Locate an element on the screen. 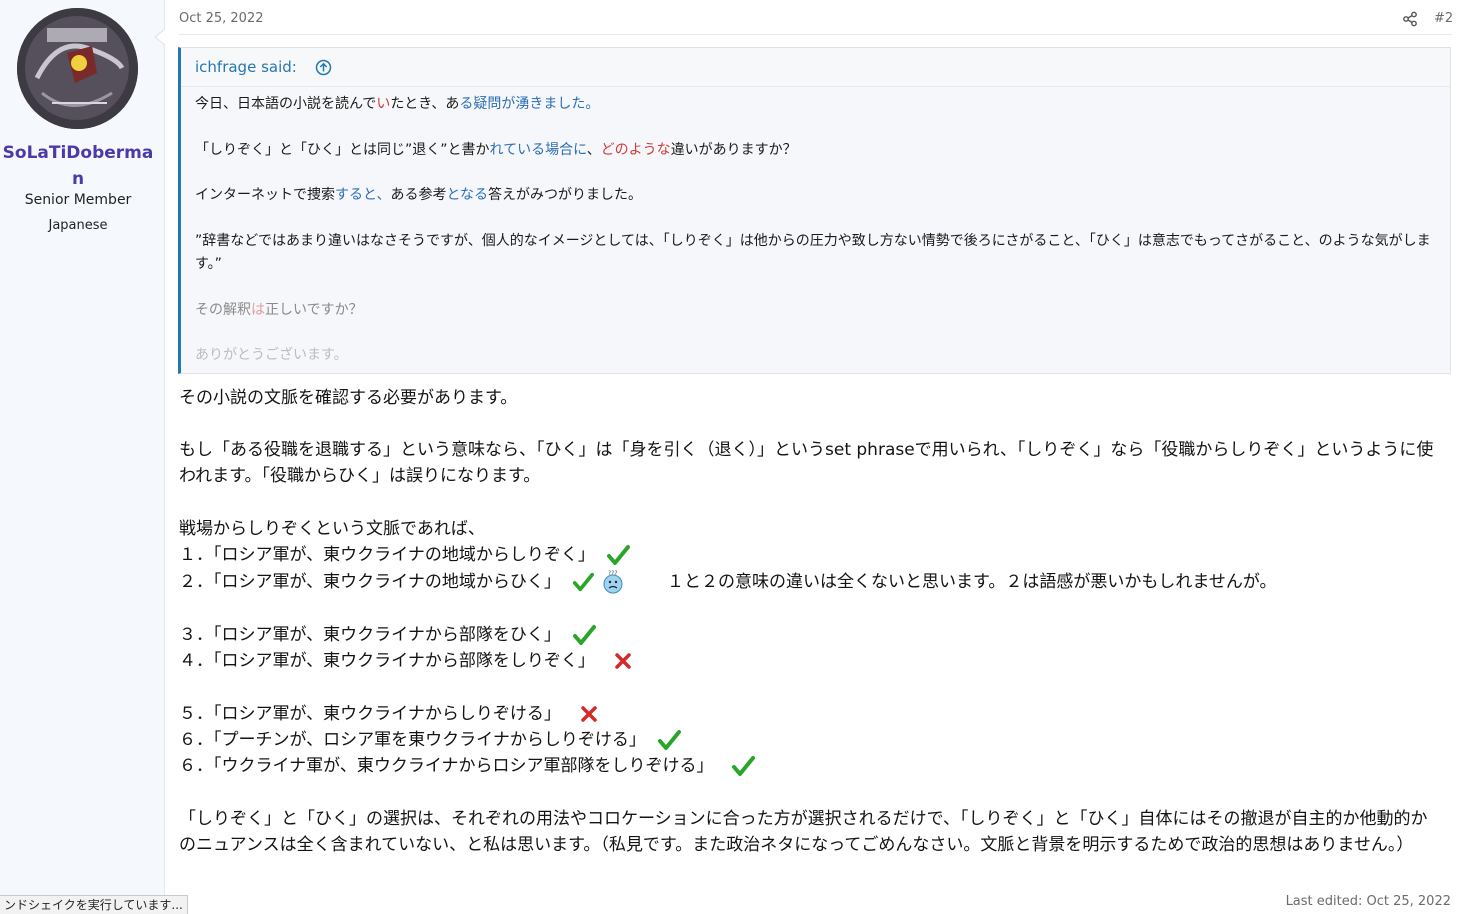 This screenshot has width=1460, height=914. user-sidebar: SoLaTiDoberma n Senior Member Japanese is located at coordinates (82, 455).